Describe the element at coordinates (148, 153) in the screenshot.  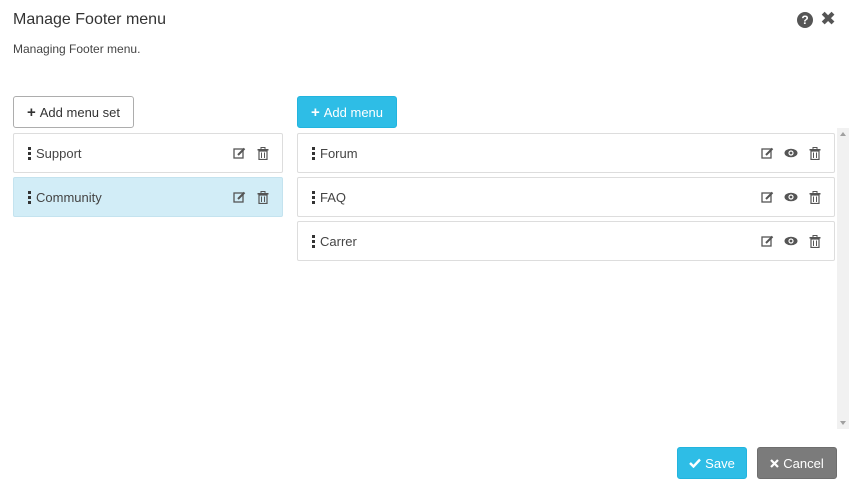
I see `menu-set-item: Support` at that location.